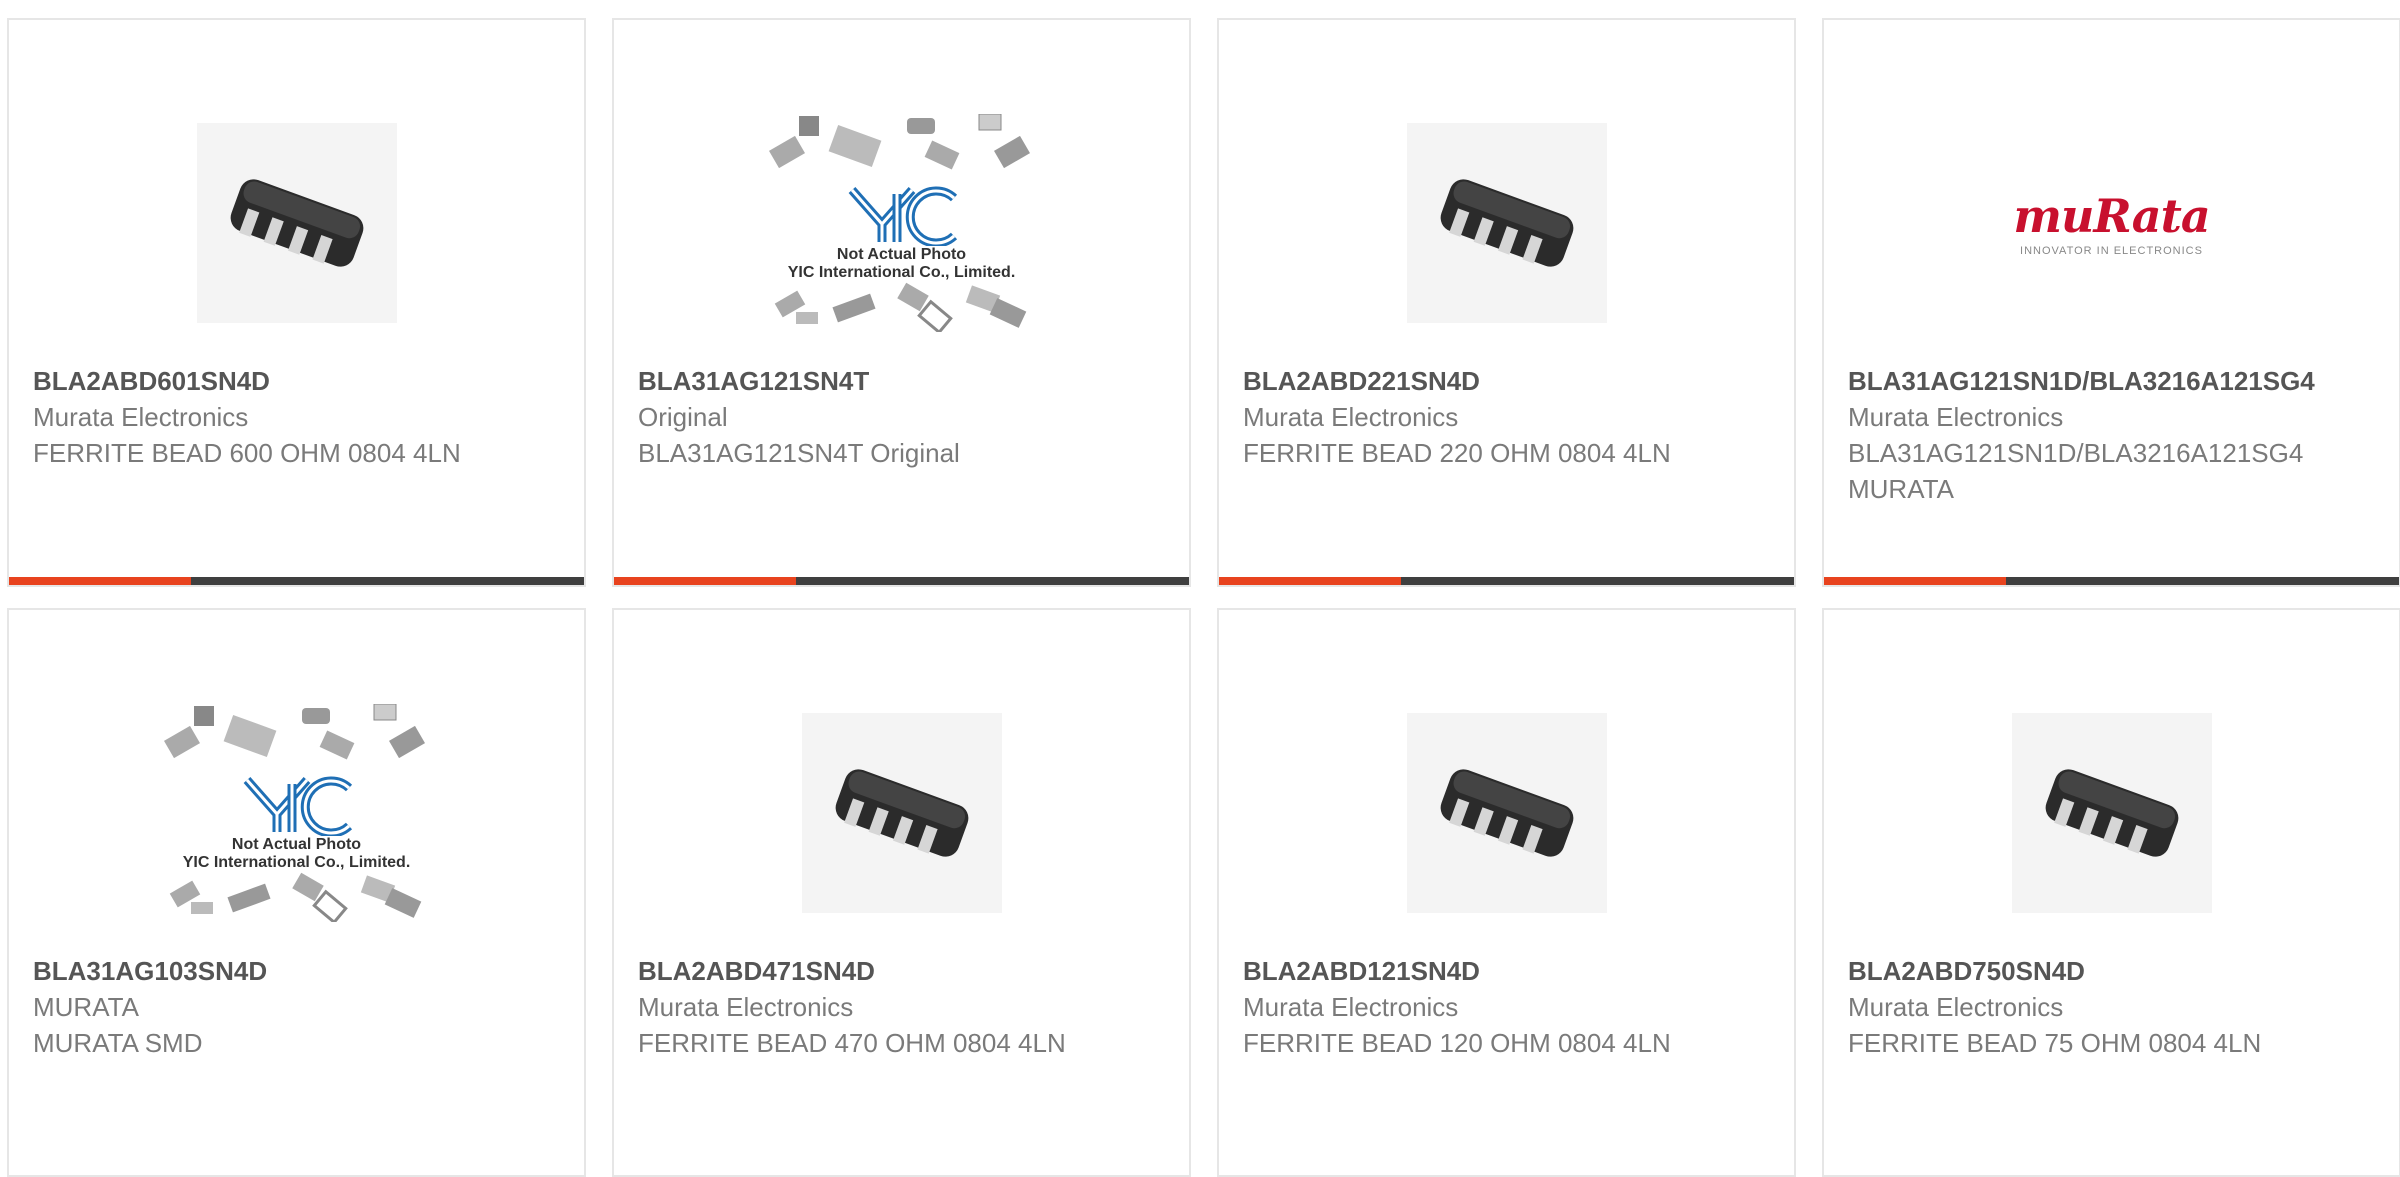 The image size is (2400, 1177). Describe the element at coordinates (2111, 216) in the screenshot. I see `murata-logo-word: muRata` at that location.